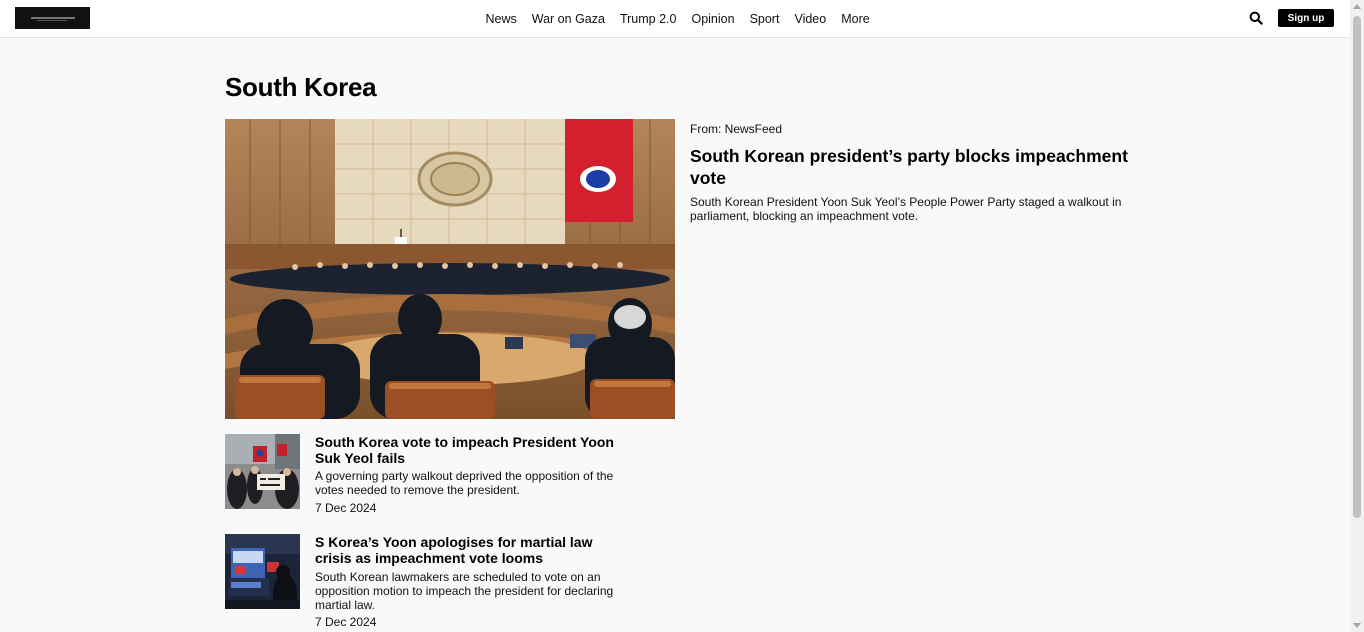 The width and height of the screenshot is (1364, 632). I want to click on page-scrollbar, so click(1357, 316).